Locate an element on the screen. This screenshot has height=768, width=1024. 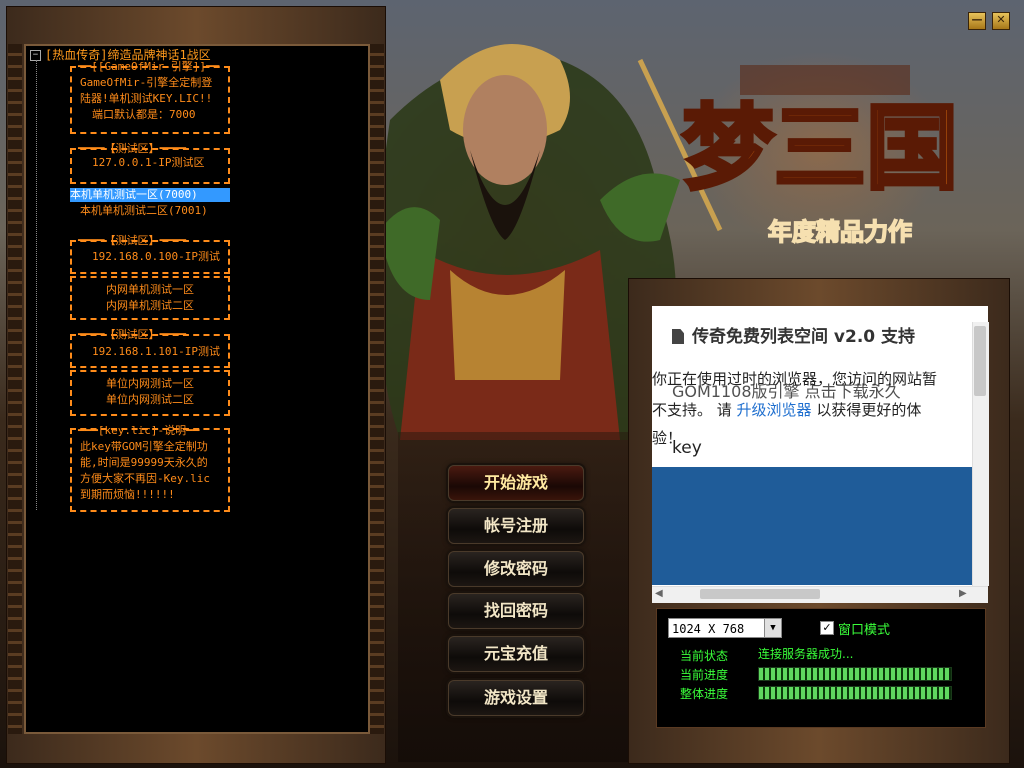
game-settings-button: 游戏设置 is located at coordinates (516, 698).